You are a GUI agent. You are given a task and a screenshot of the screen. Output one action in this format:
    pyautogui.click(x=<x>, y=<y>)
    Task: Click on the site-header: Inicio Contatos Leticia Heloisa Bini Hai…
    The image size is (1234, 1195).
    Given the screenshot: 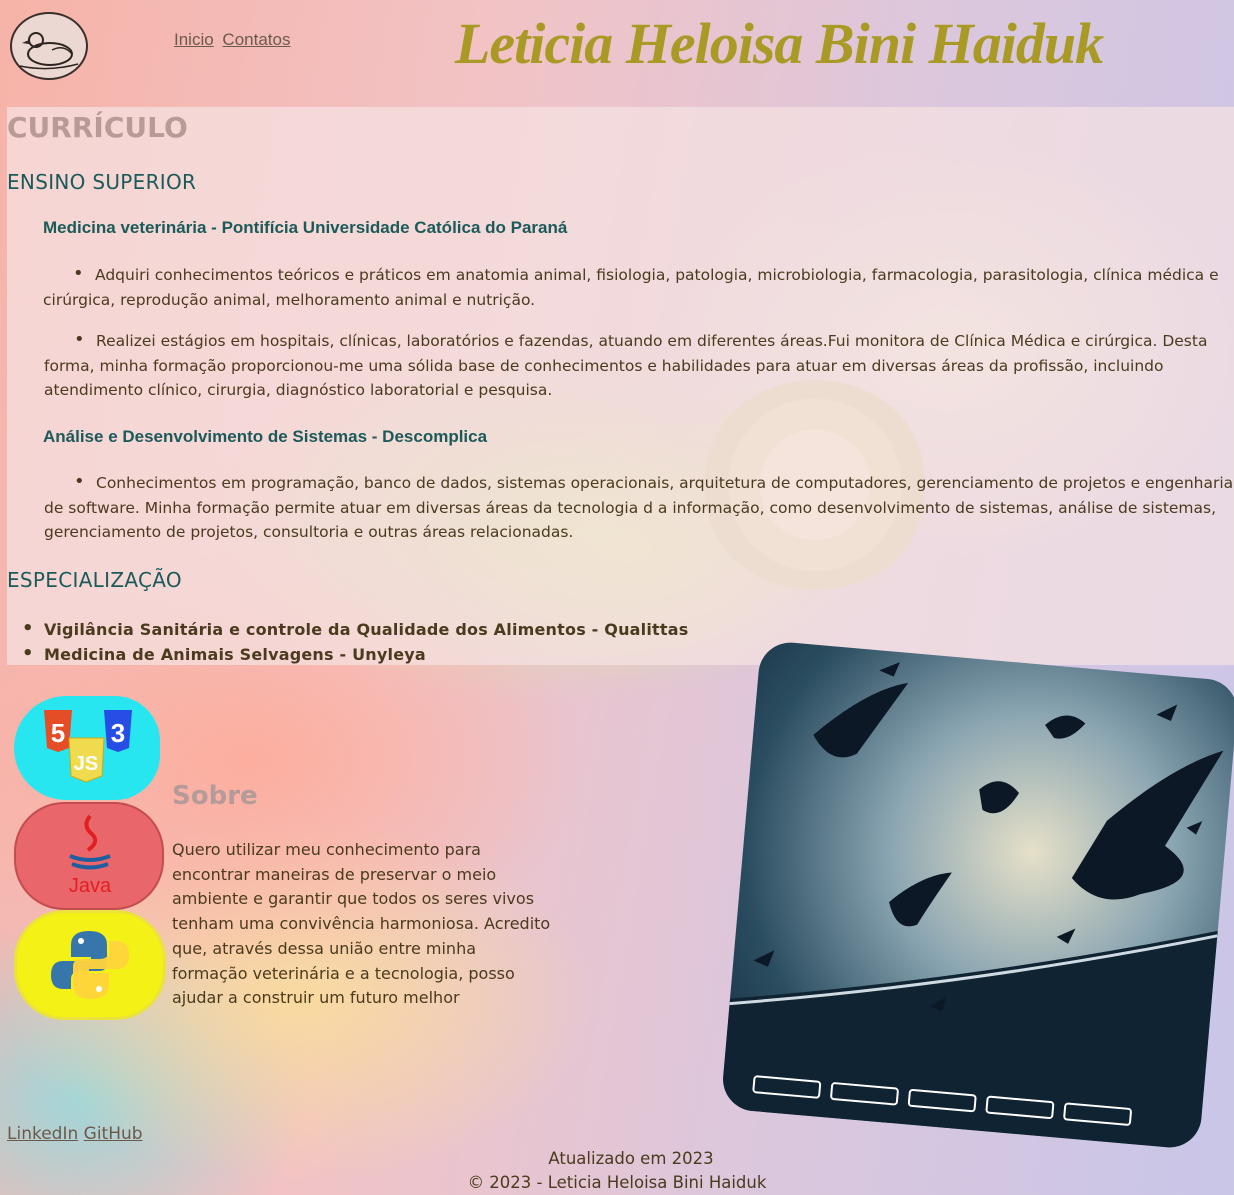 What is the action you would take?
    pyautogui.click(x=617, y=52)
    